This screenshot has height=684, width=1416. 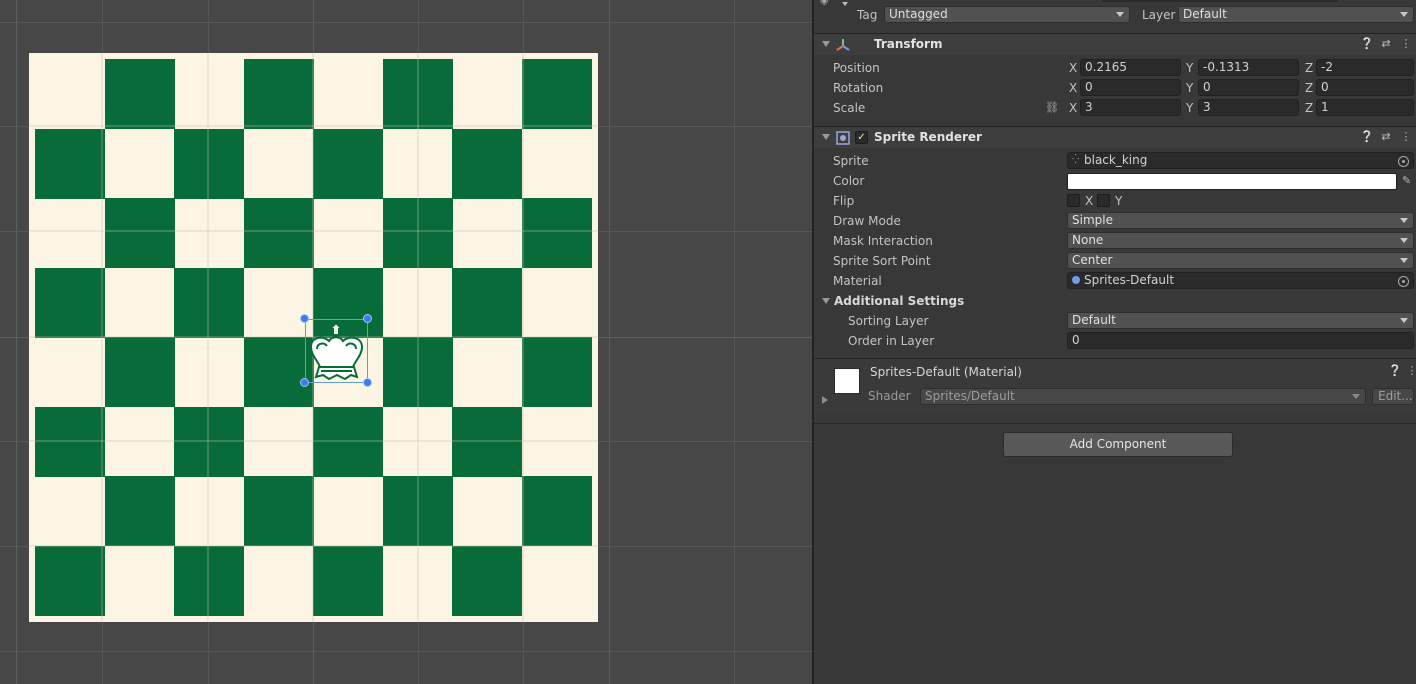 I want to click on material-preview, so click(x=847, y=381).